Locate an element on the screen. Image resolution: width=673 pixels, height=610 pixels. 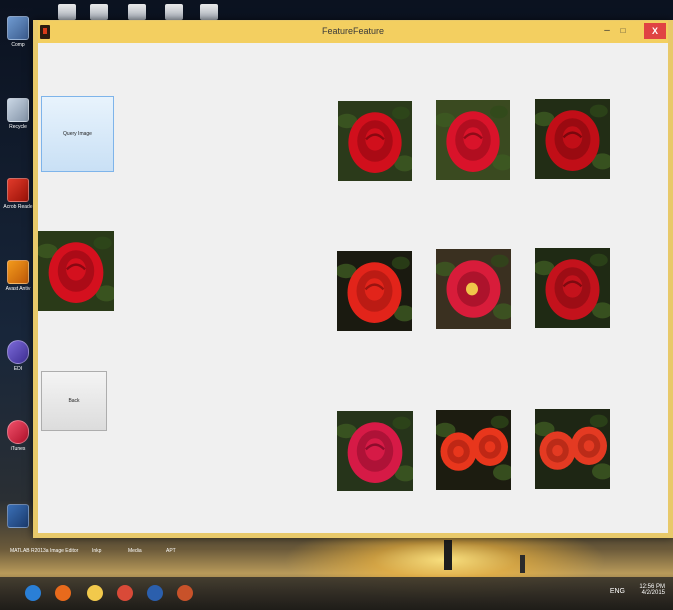
system-tray: ENG 12:56 PM 4/2/2015 is located at coordinates (637, 590).